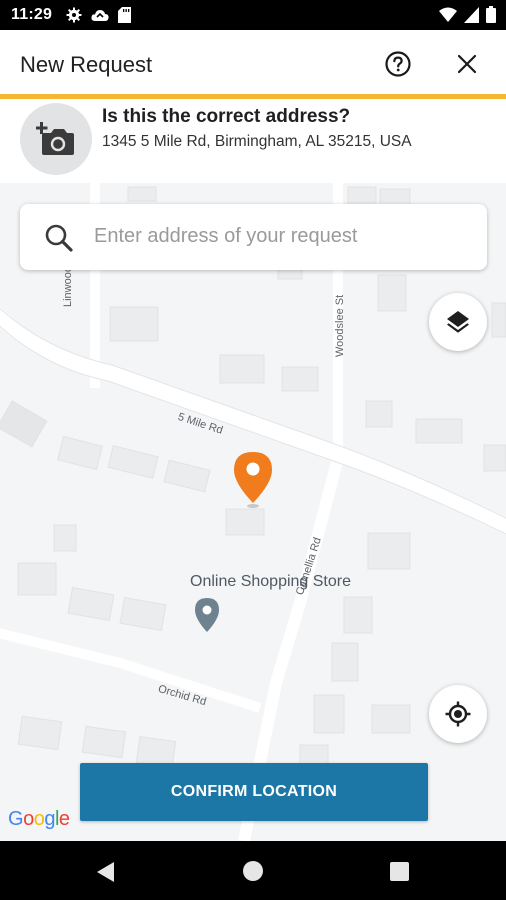 This screenshot has height=900, width=506. What do you see at coordinates (448, 14) in the screenshot?
I see `wifi-icon` at bounding box center [448, 14].